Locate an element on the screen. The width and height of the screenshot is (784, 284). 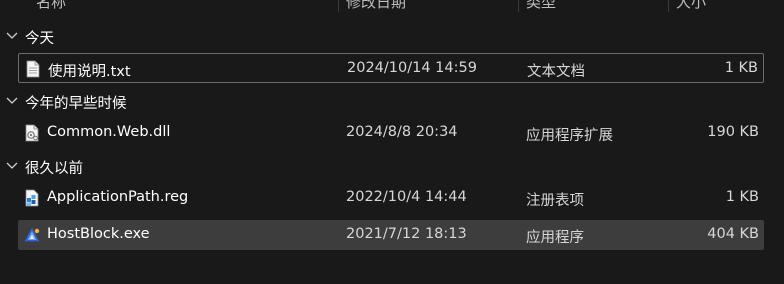
group-header-earlier-this-year: 今年的早些时候 is located at coordinates (392, 101).